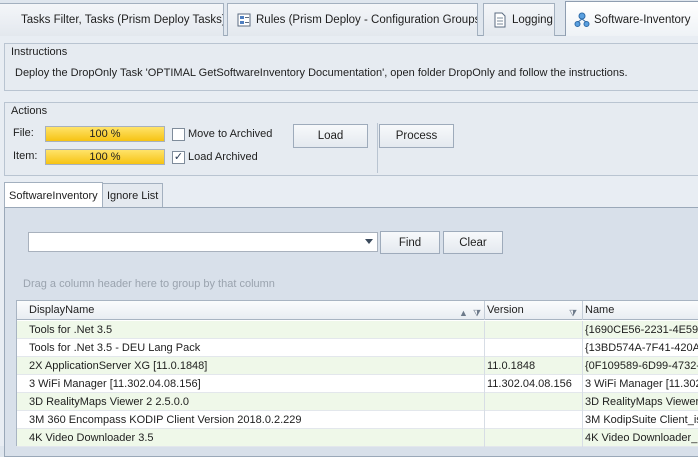 The width and height of the screenshot is (698, 457). I want to click on cell-displayname: Tools for .Net 3.5, so click(251, 330).